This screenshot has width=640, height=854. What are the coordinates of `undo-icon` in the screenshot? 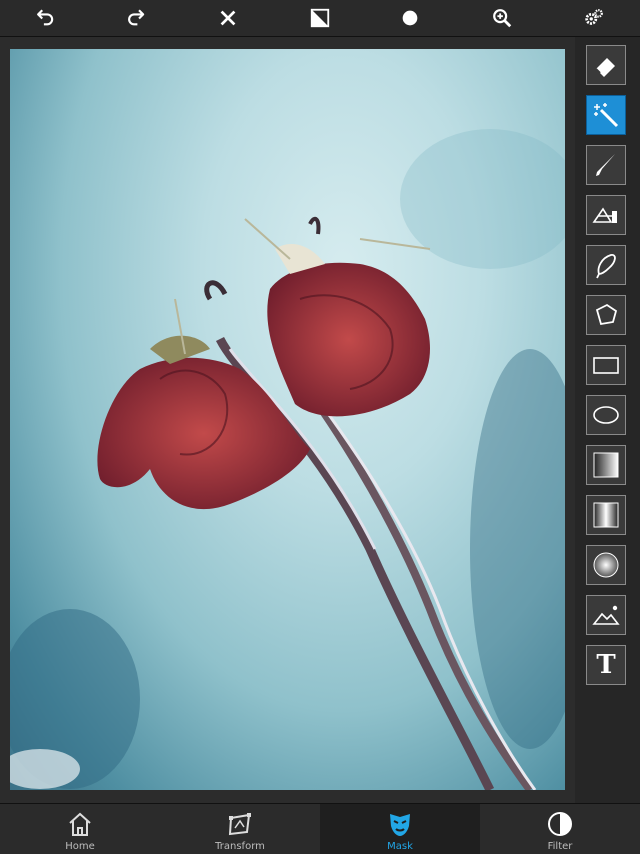 It's located at (45, 17).